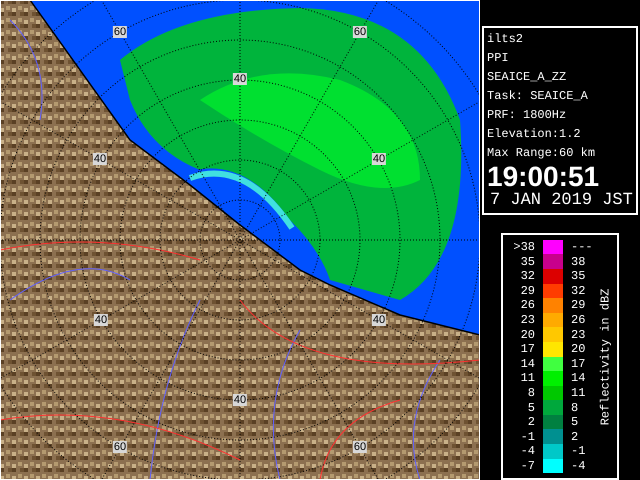 The image size is (640, 480). Describe the element at coordinates (530, 393) in the screenshot. I see `legend-low-value: 8` at that location.